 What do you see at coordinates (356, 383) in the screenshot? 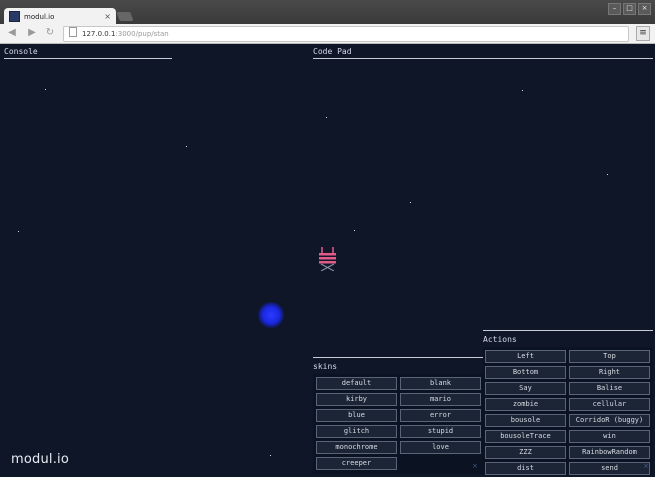
I see `skin-button: default` at bounding box center [356, 383].